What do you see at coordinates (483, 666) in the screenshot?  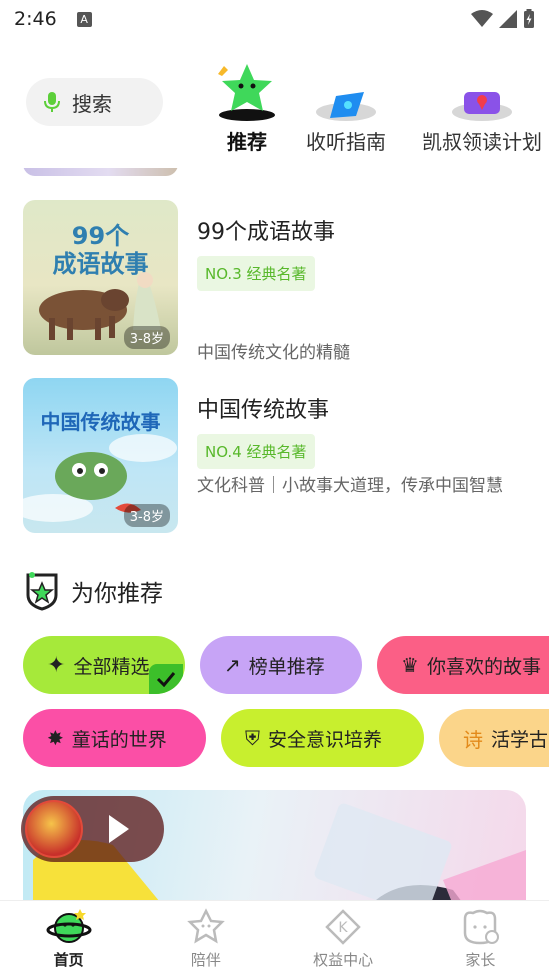 I see `chip-label: 你喜欢的故事` at bounding box center [483, 666].